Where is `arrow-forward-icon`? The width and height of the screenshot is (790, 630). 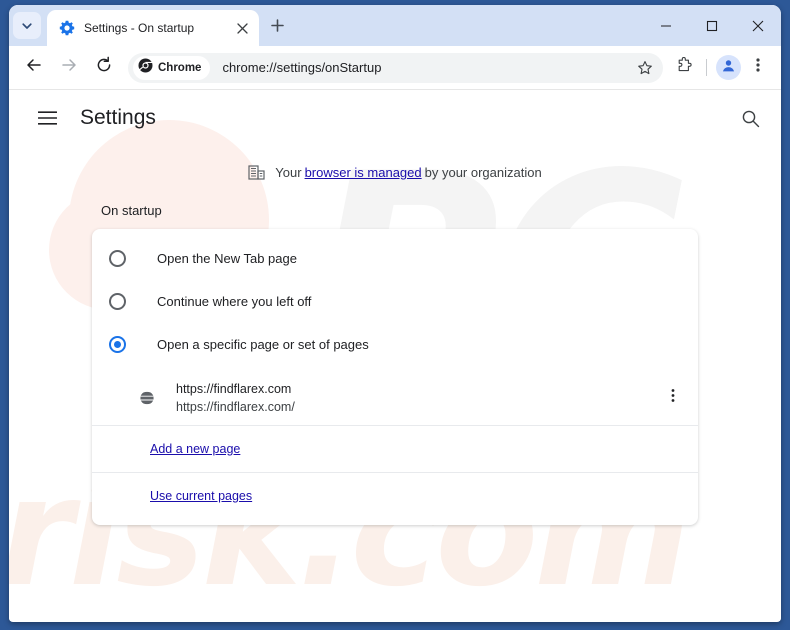 arrow-forward-icon is located at coordinates (69, 67).